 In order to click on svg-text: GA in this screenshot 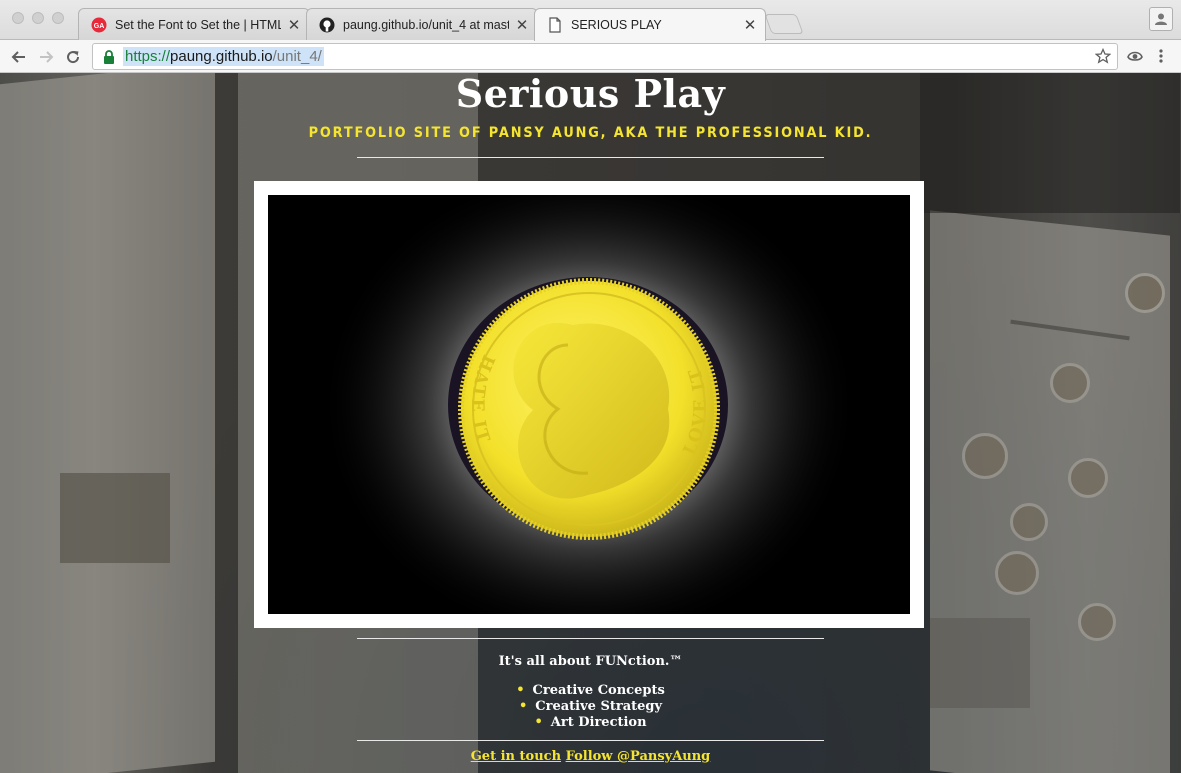, I will do `click(99, 26)`.